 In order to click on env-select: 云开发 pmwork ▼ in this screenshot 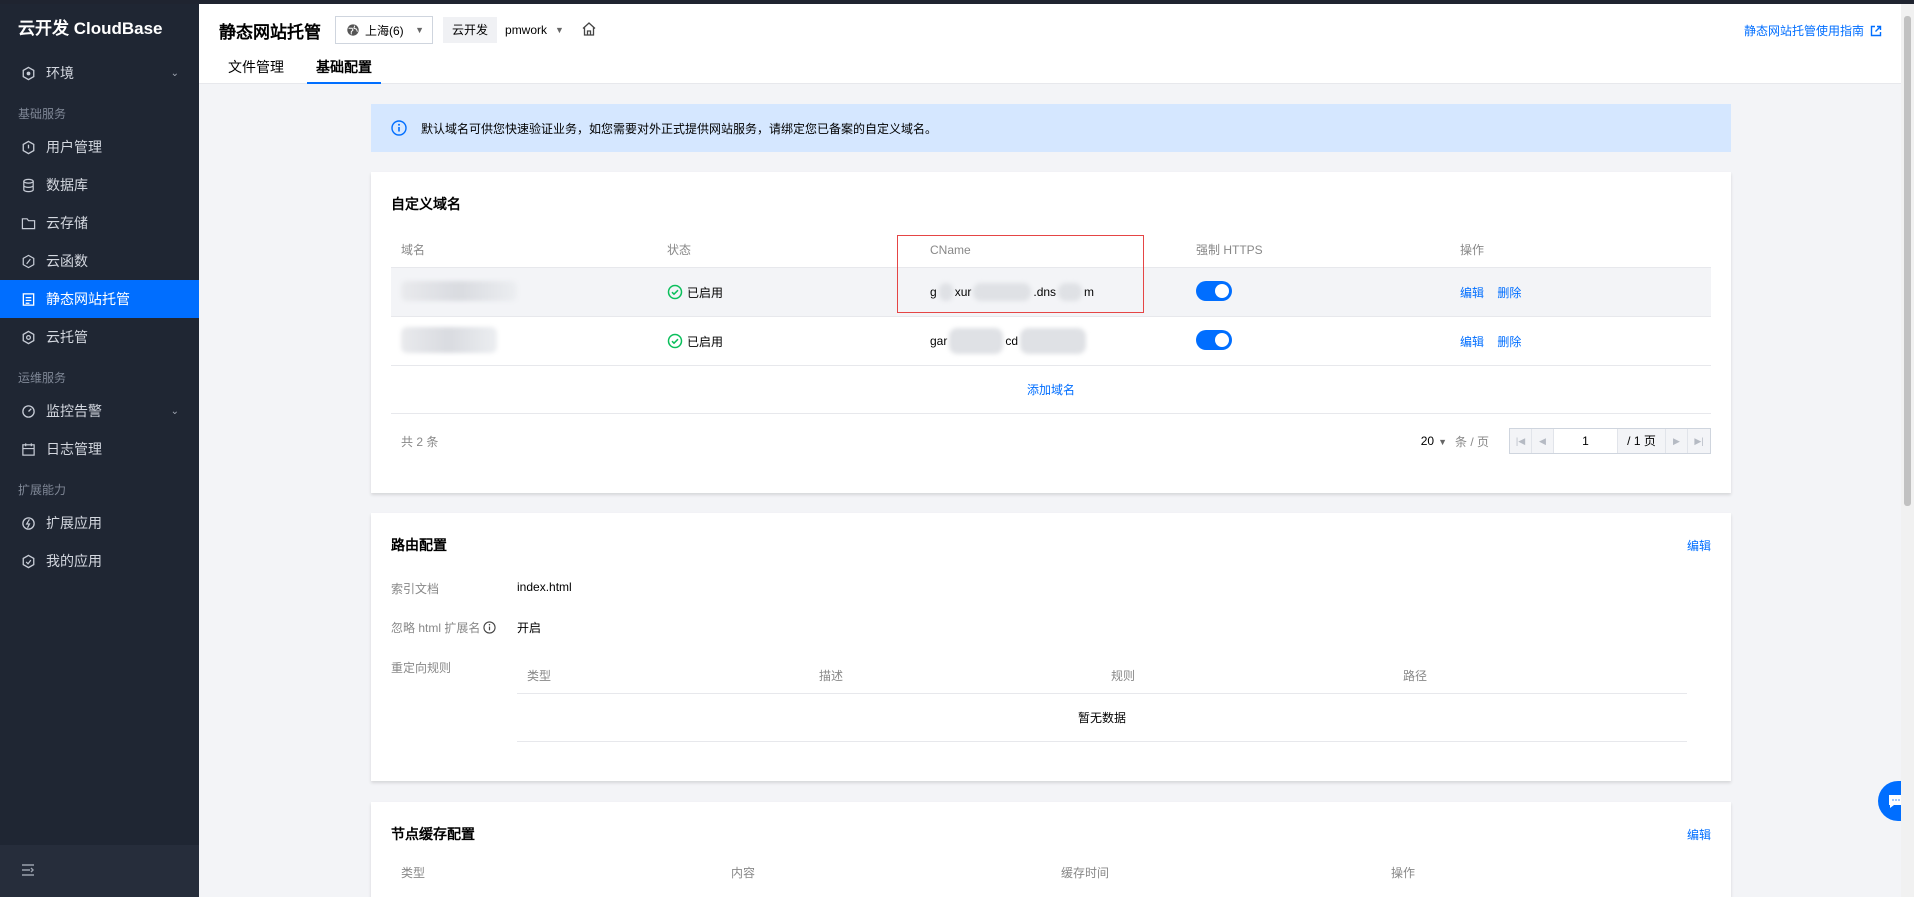, I will do `click(503, 30)`.